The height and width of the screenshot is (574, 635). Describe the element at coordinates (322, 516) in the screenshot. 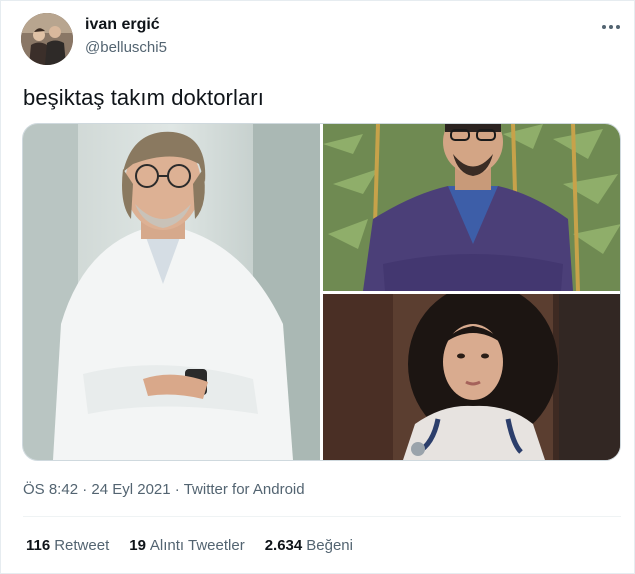

I see `divider` at that location.